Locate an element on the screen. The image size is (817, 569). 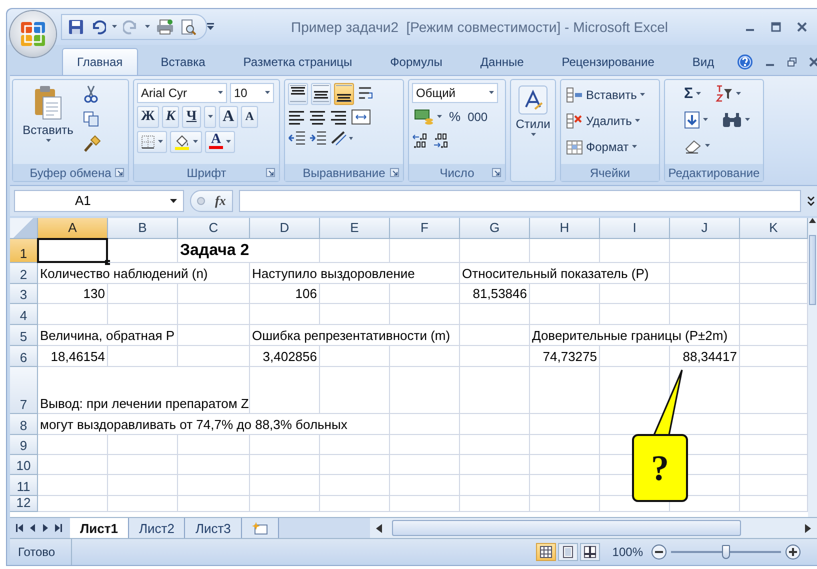
column-header: H is located at coordinates (565, 228).